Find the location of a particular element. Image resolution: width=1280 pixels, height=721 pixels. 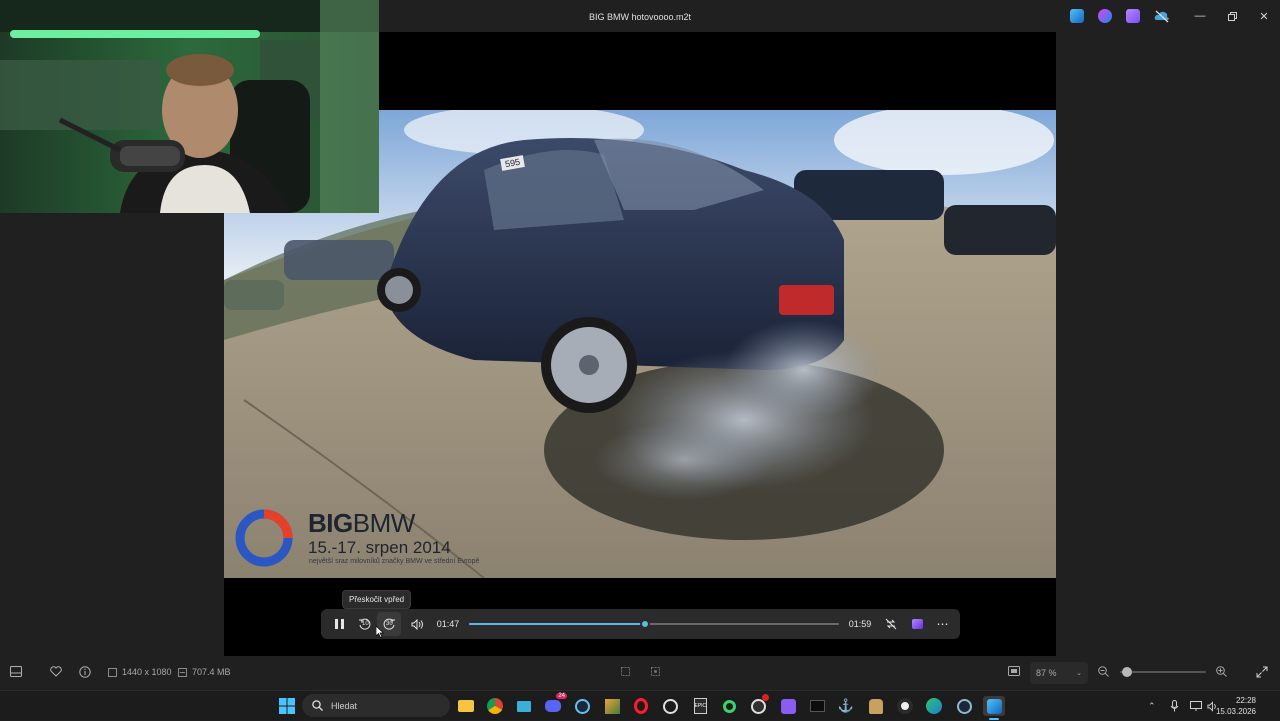

file-info-button is located at coordinates (85, 672).